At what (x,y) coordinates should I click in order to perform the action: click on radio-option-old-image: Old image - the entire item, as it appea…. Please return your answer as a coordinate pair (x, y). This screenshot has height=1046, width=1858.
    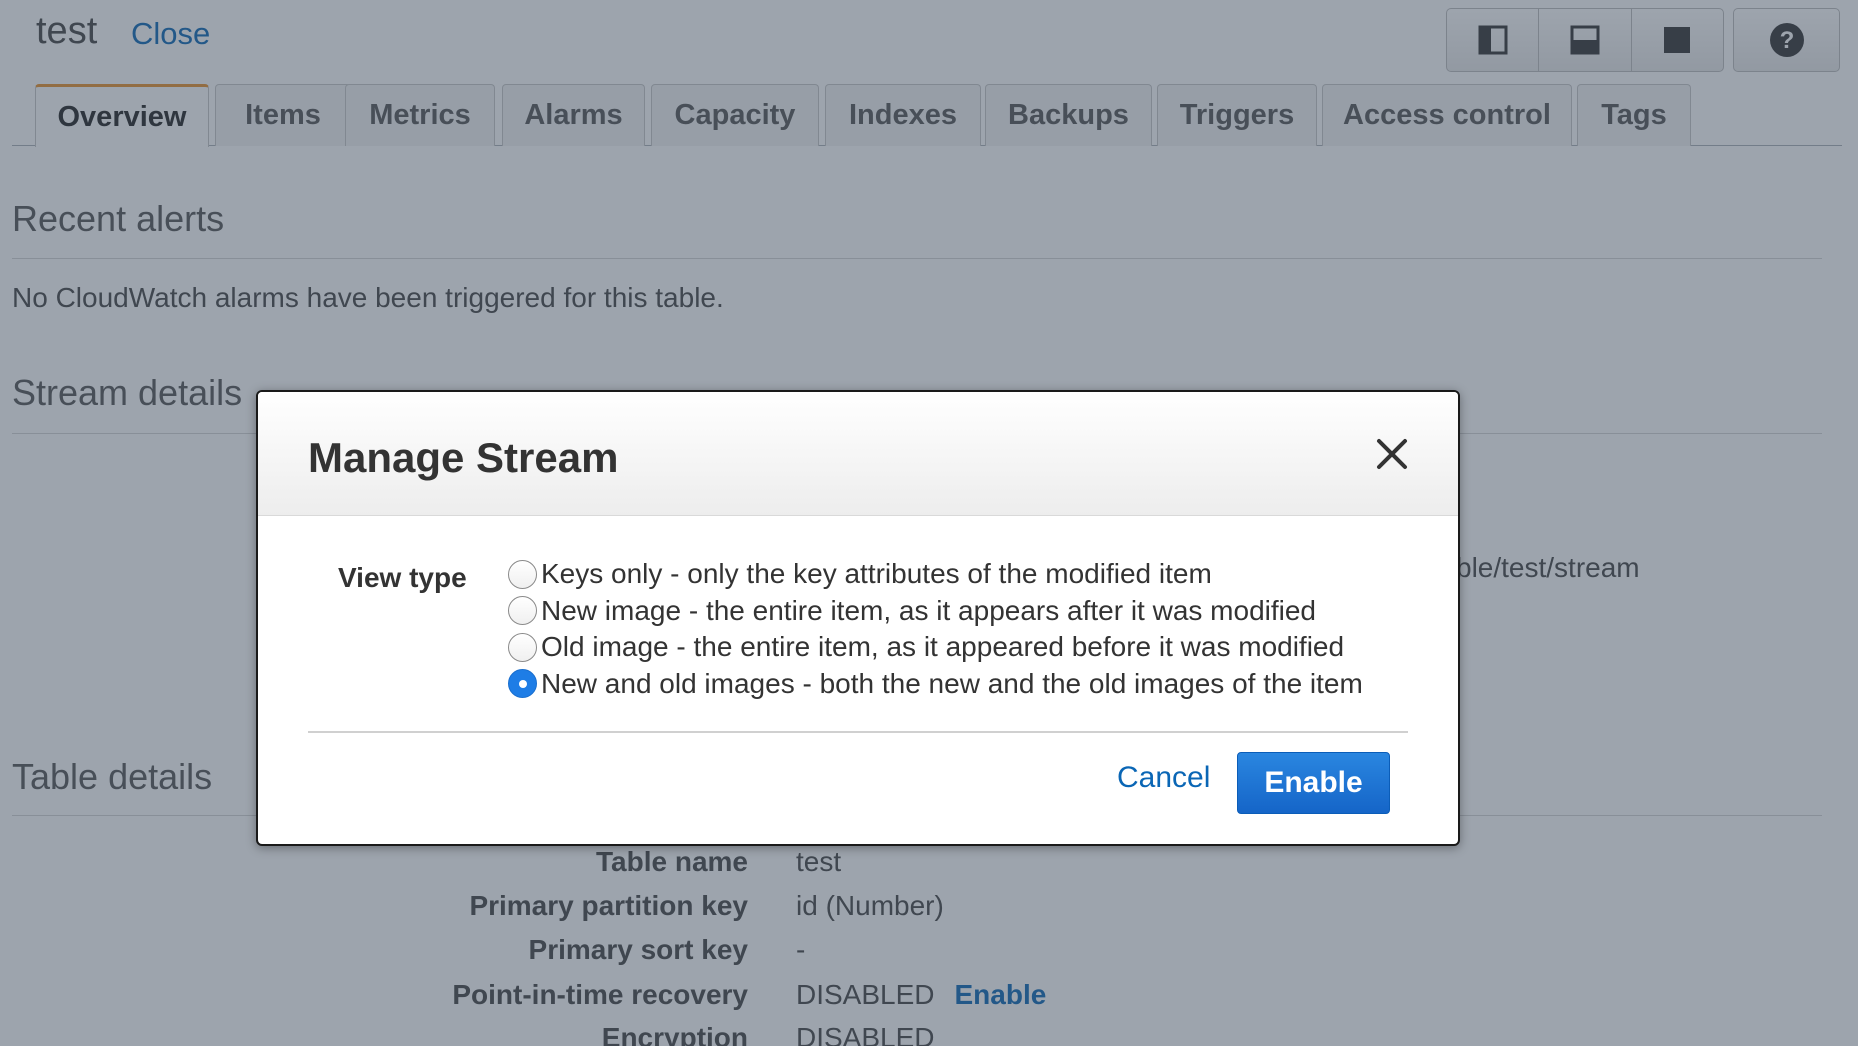
    Looking at the image, I should click on (935, 647).